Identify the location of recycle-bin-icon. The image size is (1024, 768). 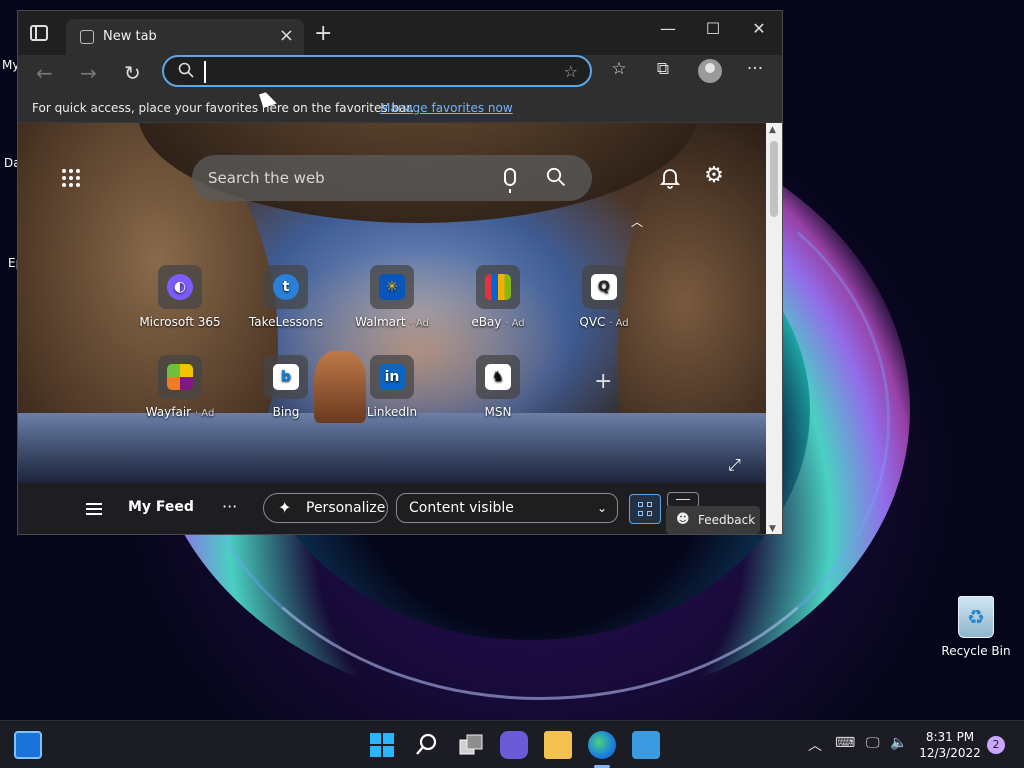
(976, 617).